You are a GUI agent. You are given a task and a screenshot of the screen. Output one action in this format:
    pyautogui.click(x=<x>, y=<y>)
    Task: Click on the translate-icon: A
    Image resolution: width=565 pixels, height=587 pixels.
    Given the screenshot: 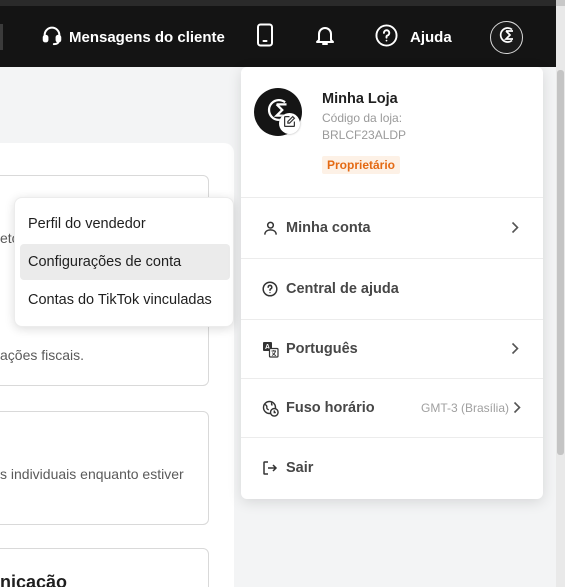 What is the action you would take?
    pyautogui.click(x=270, y=349)
    